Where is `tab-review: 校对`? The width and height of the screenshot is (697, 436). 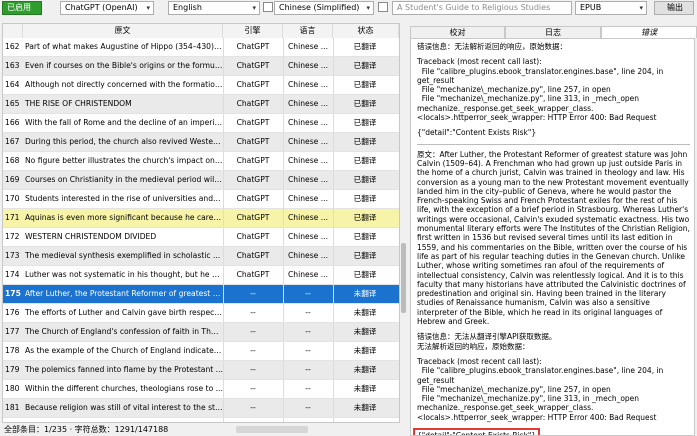
tab-review: 校对 is located at coordinates (457, 32).